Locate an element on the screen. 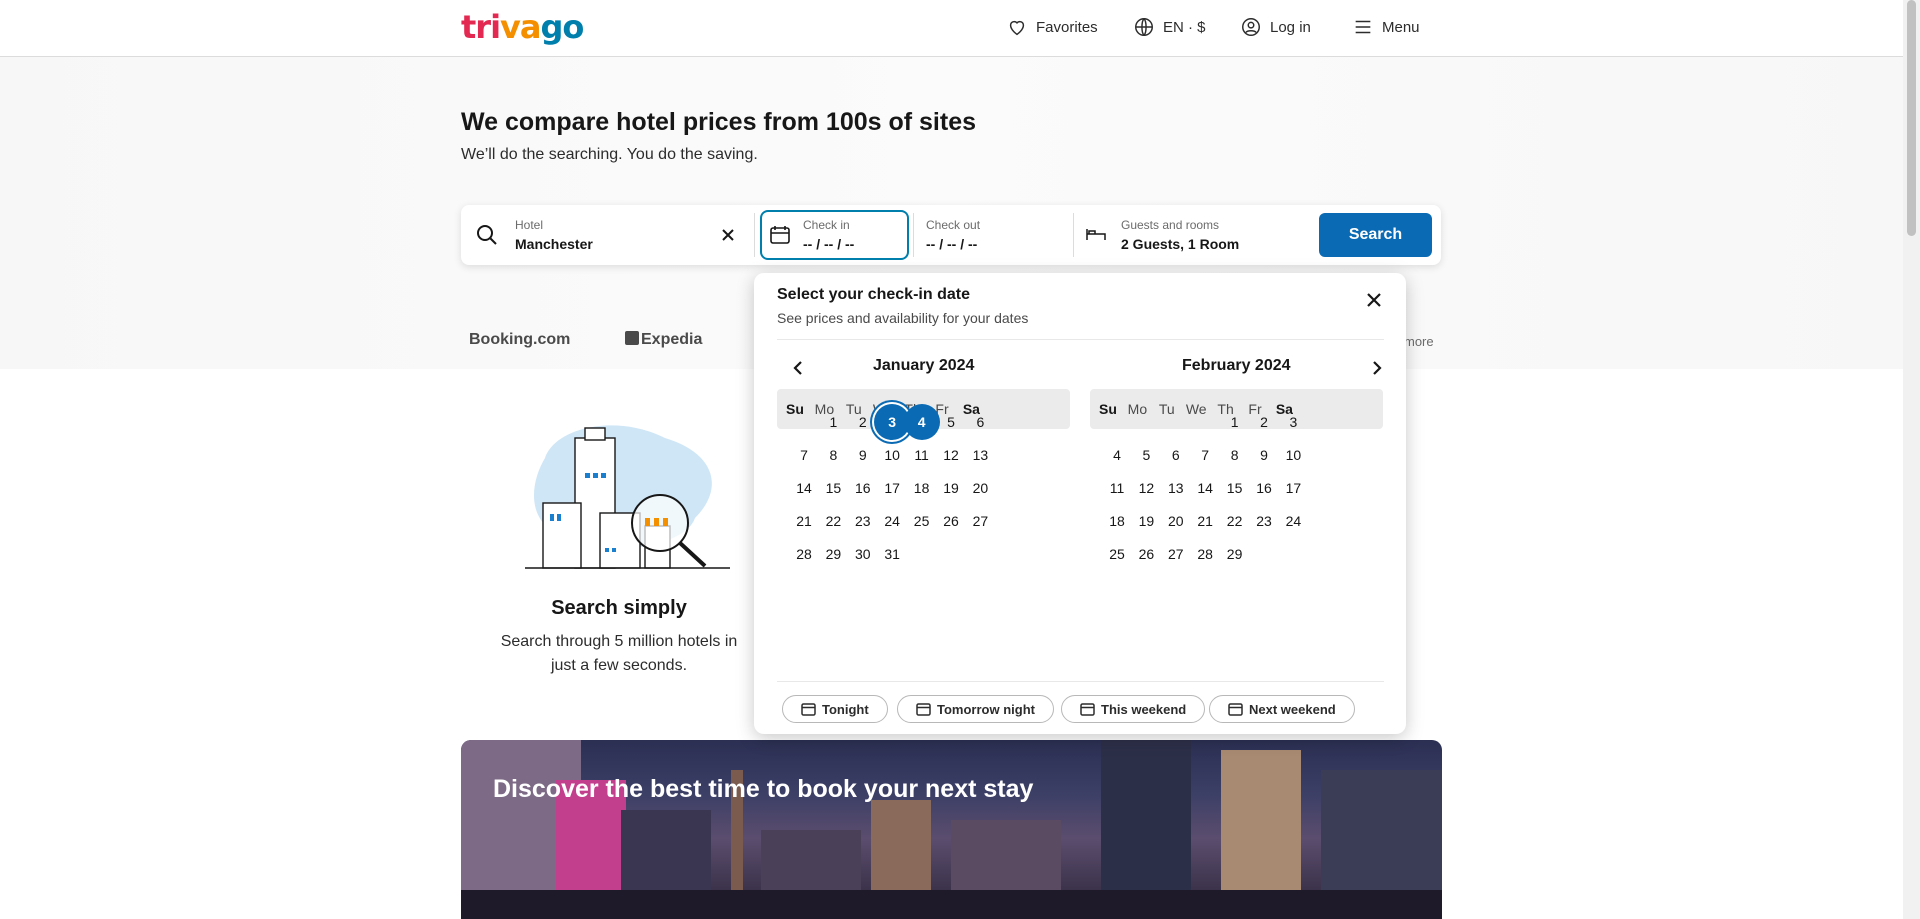 This screenshot has height=919, width=1920. checkout-field: Check out -- / -- / -- is located at coordinates (993, 235).